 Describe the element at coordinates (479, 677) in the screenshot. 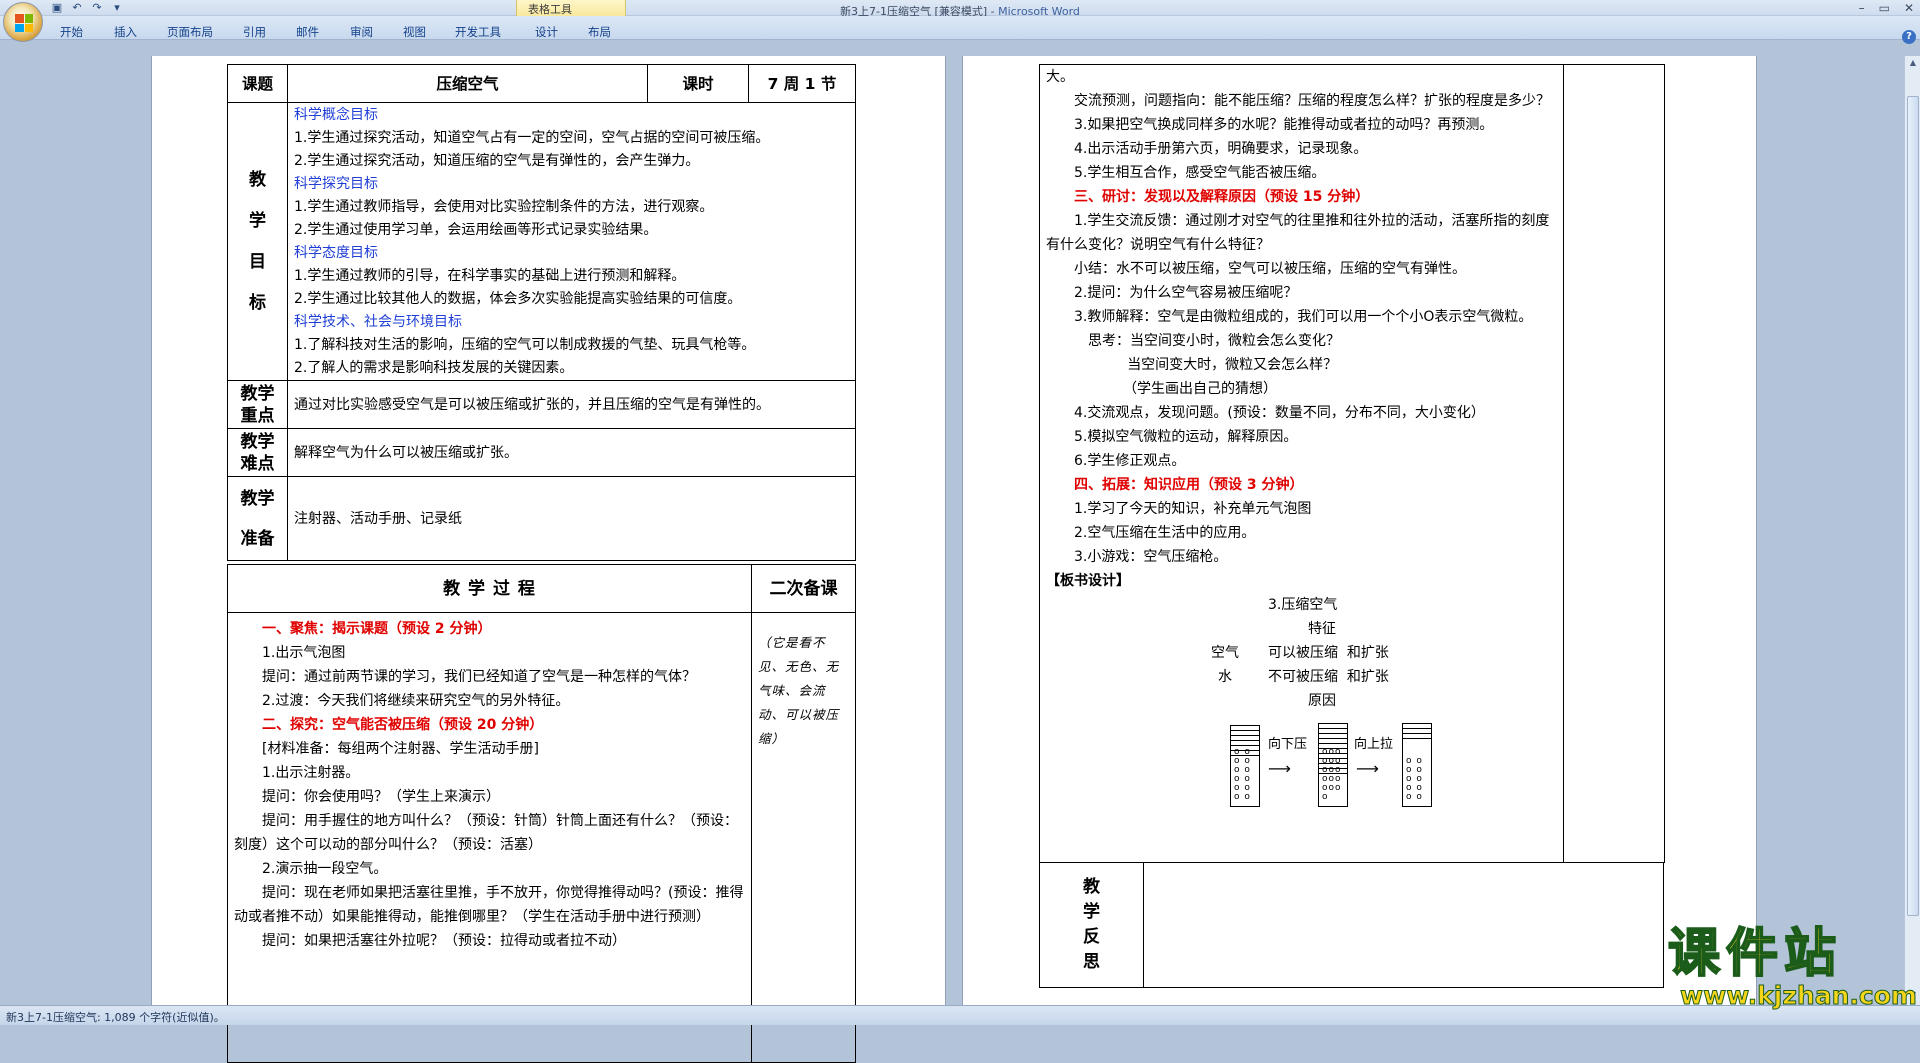

I see `process-line: 提问：通过前两节课的学习，我们已经知道了空气是一种怎样的气体？` at that location.